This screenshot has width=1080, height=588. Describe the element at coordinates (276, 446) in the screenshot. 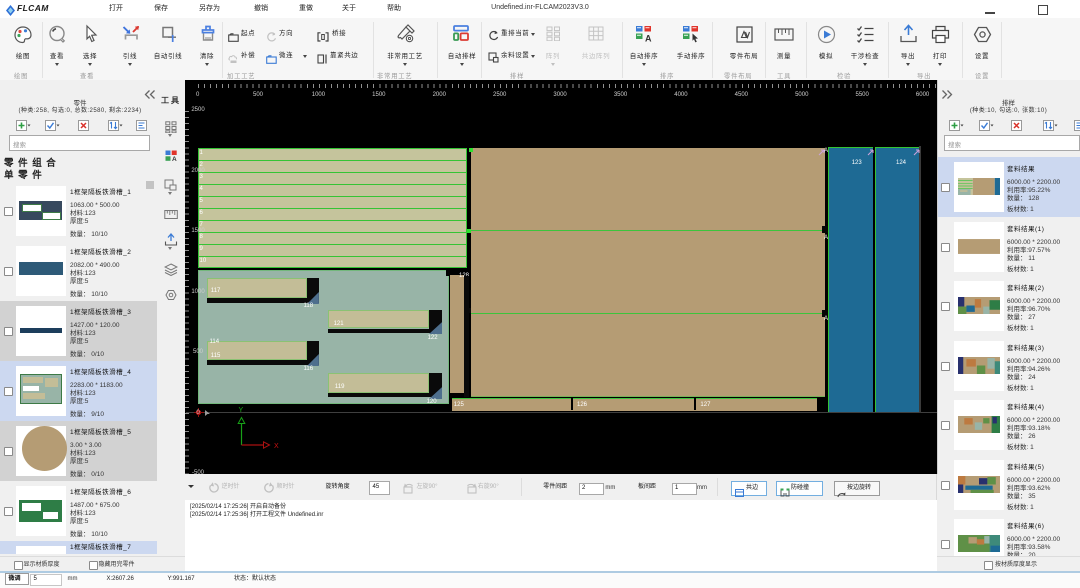

I see `svg-text: X` at that location.